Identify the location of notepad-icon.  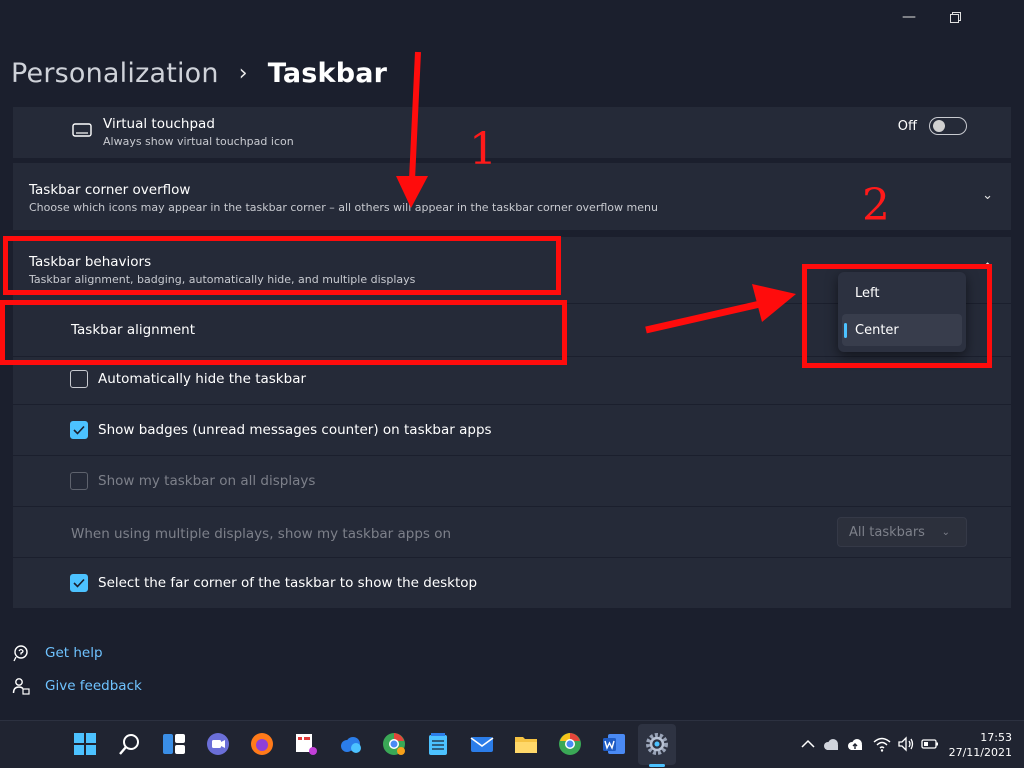
(438, 744).